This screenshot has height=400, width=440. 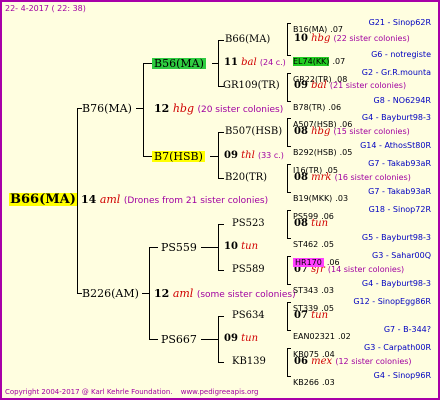 I want to click on gen4-queen-name: EAN02321, so click(x=314, y=336).